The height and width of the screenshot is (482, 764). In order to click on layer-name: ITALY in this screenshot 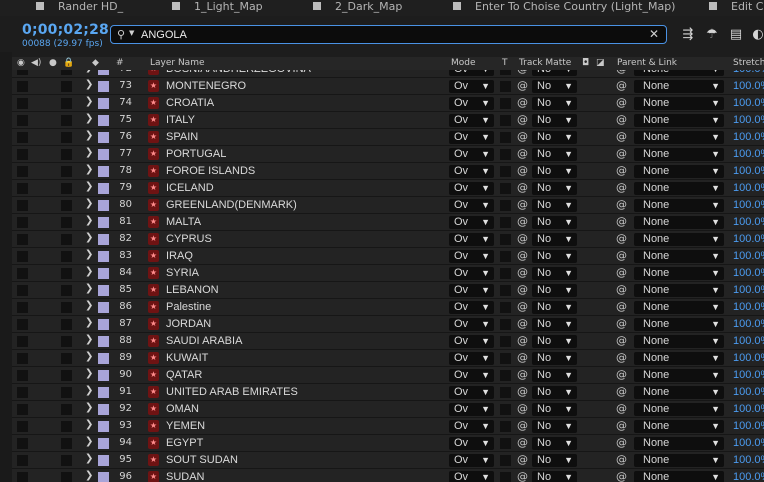, I will do `click(180, 120)`.